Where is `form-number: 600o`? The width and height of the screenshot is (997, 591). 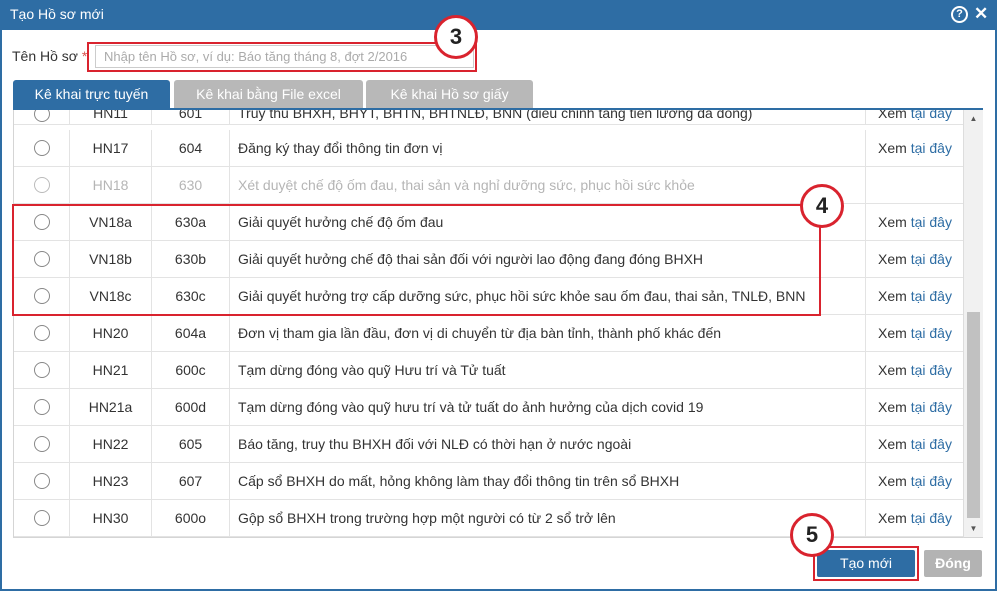 form-number: 600o is located at coordinates (191, 518).